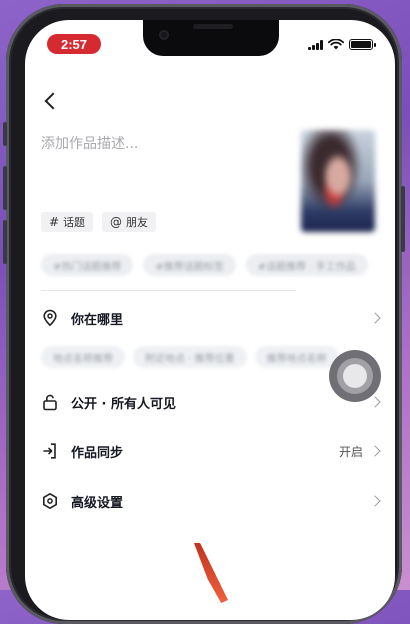  Describe the element at coordinates (338, 181) in the screenshot. I see `video-cover-thumbnail` at that location.